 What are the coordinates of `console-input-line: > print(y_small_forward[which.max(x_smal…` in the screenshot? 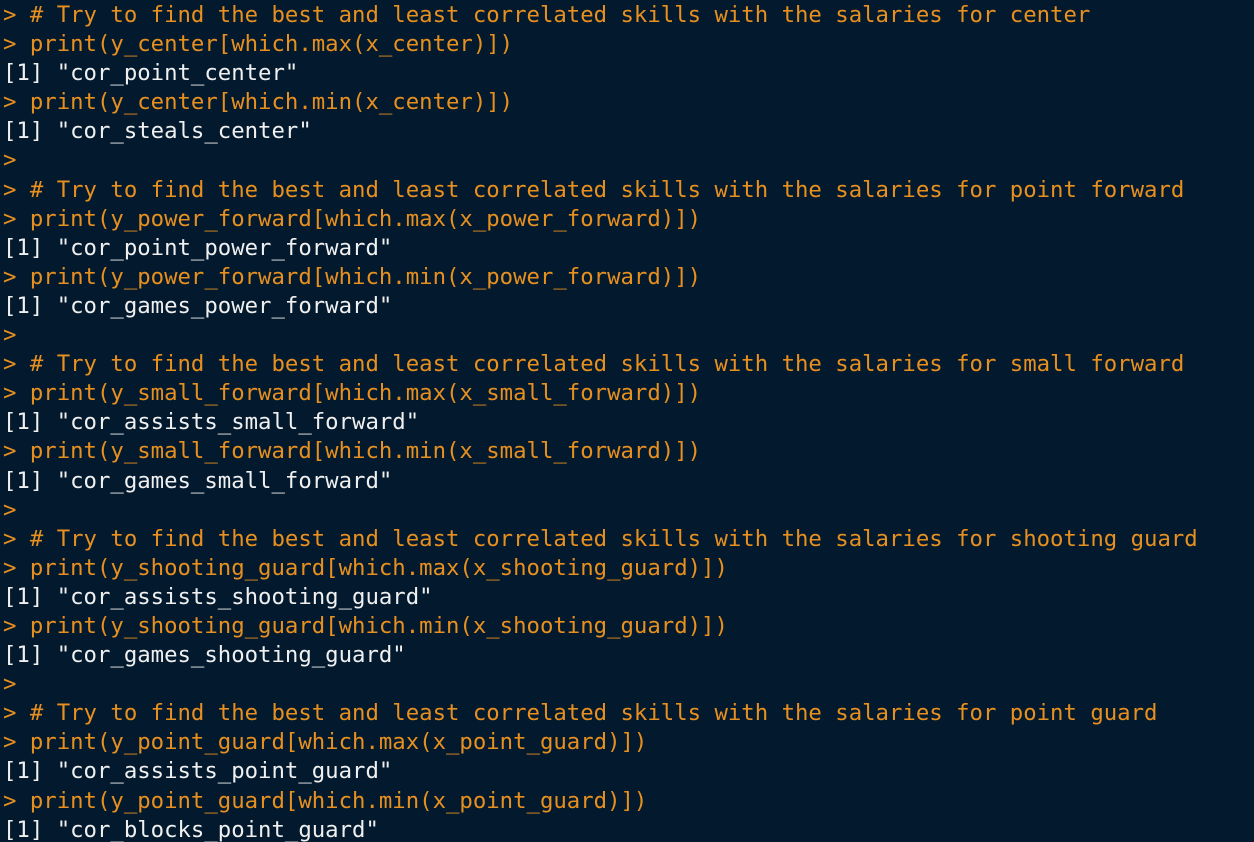 It's located at (352, 393).